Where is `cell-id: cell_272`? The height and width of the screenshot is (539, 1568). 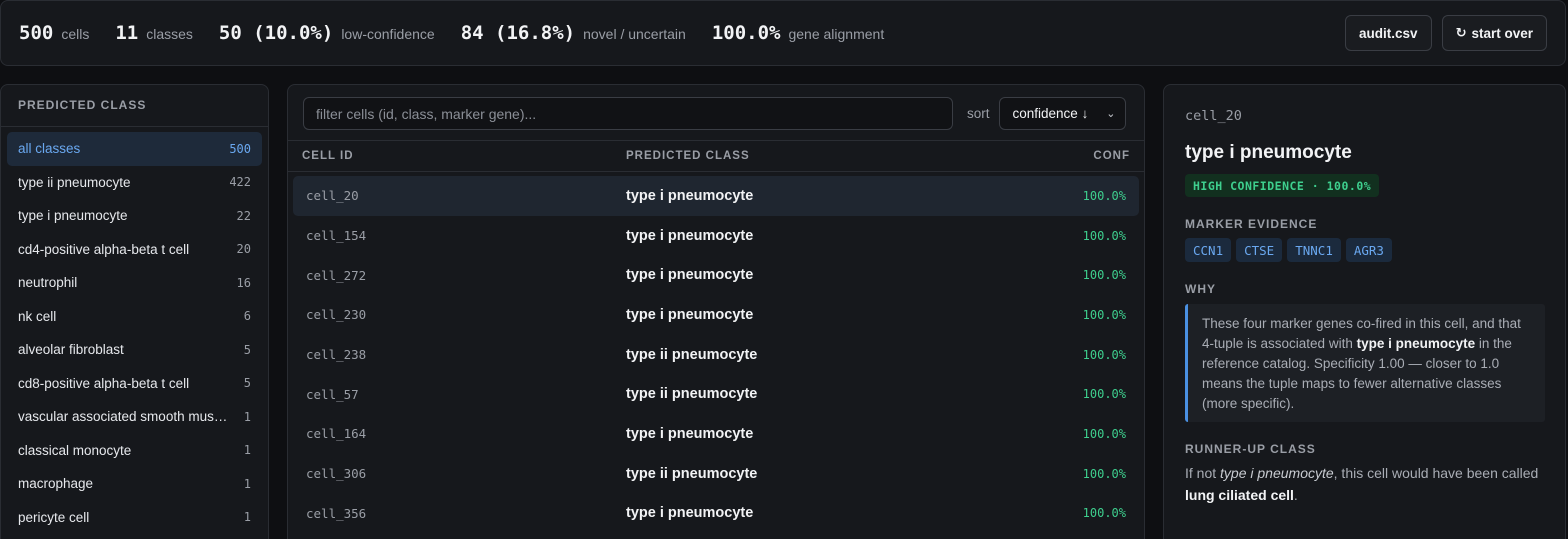
cell-id: cell_272 is located at coordinates (336, 275).